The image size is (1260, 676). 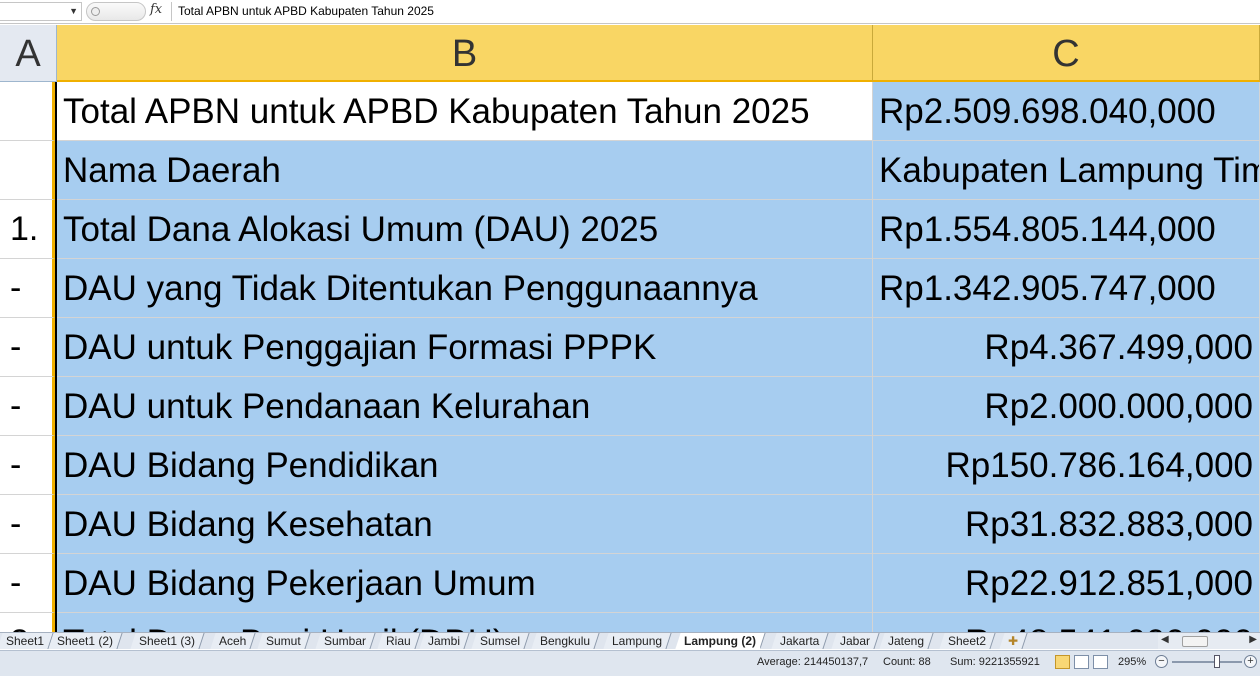 I want to click on sheet-tab: Bengkulu, so click(x=565, y=641).